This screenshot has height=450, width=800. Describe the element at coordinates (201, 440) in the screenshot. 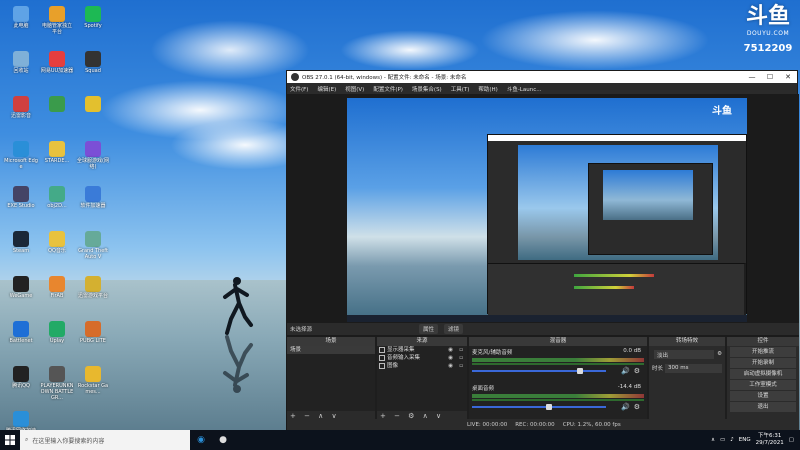

I see `edge-taskbar-icon: ◉` at that location.